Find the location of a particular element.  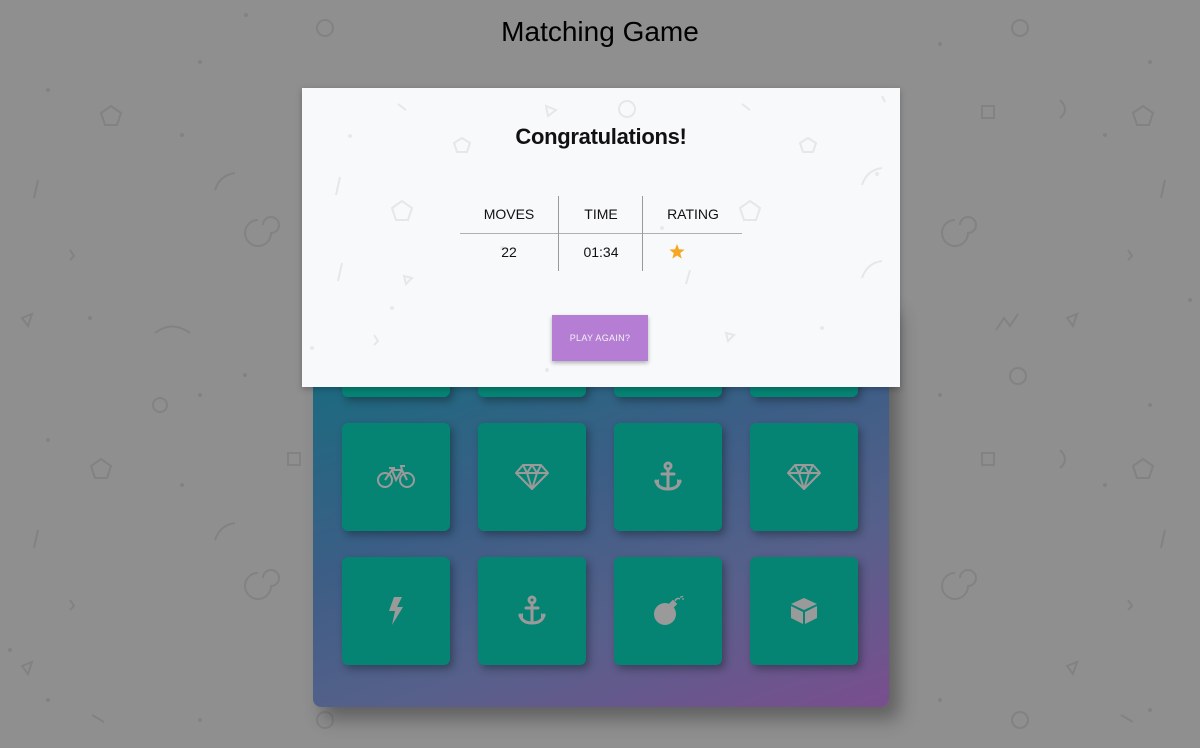

cube-icon is located at coordinates (804, 611).